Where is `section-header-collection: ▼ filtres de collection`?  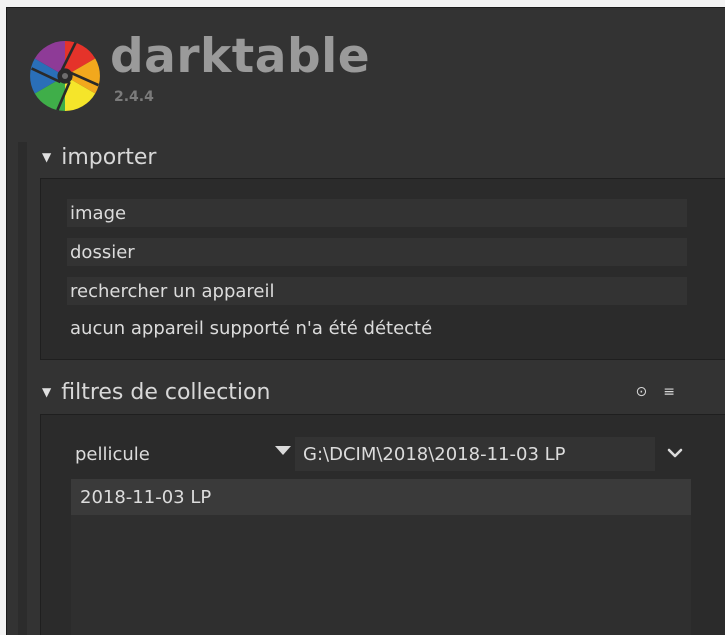 section-header-collection: ▼ filtres de collection is located at coordinates (156, 392).